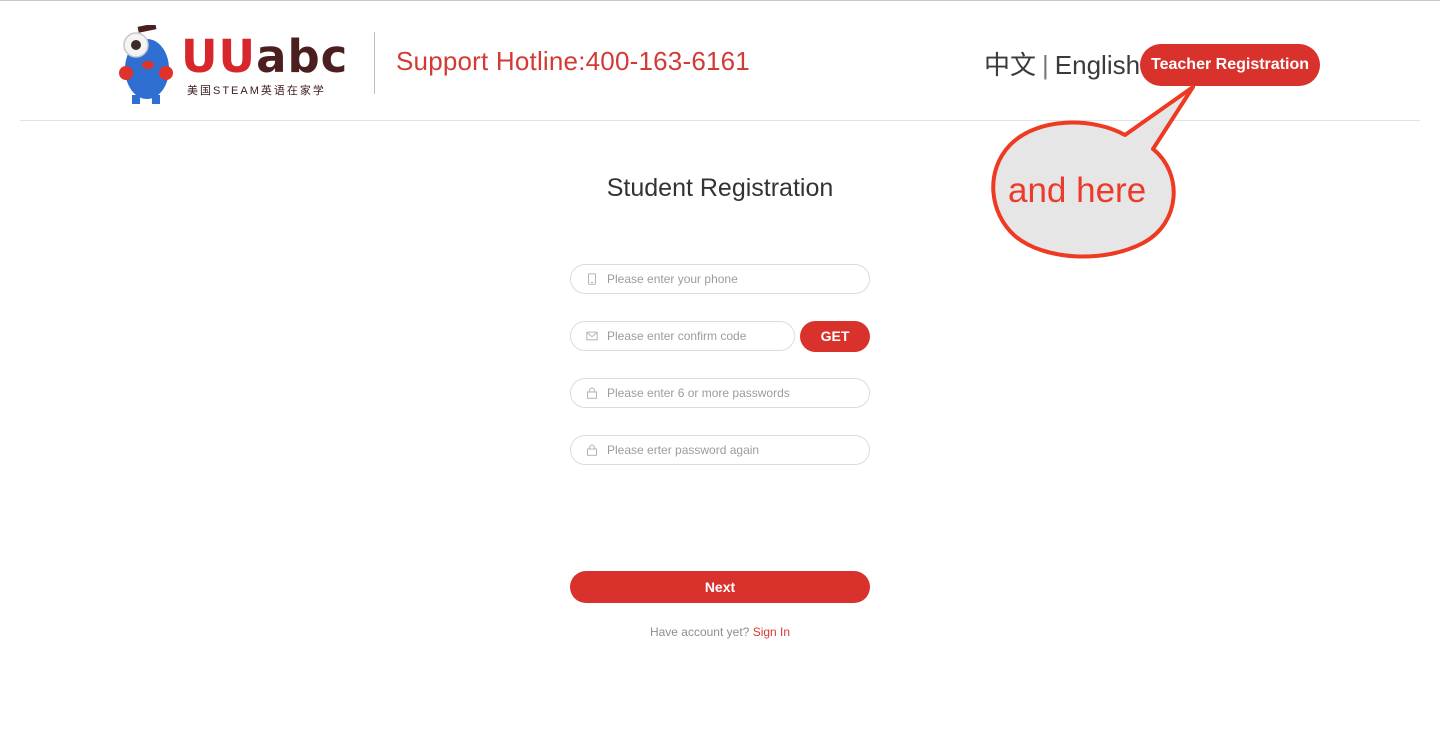  Describe the element at coordinates (1097, 65) in the screenshot. I see `lang-english-link: English` at that location.